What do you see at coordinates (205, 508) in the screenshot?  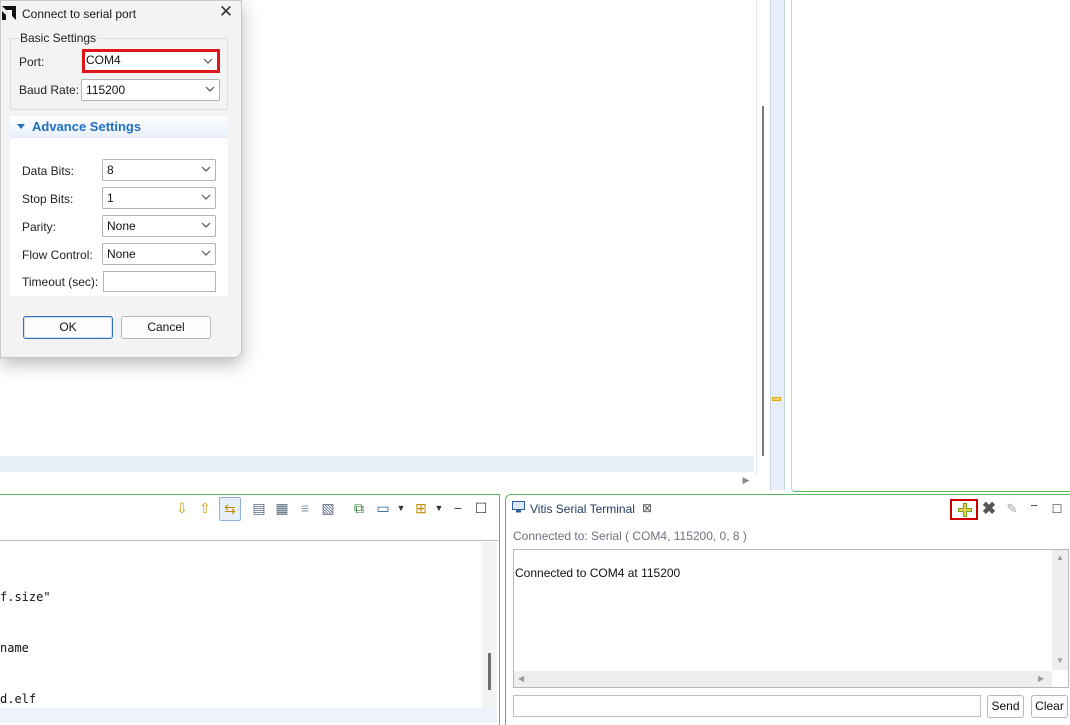 I see `arrow-up-icon: ⇧` at bounding box center [205, 508].